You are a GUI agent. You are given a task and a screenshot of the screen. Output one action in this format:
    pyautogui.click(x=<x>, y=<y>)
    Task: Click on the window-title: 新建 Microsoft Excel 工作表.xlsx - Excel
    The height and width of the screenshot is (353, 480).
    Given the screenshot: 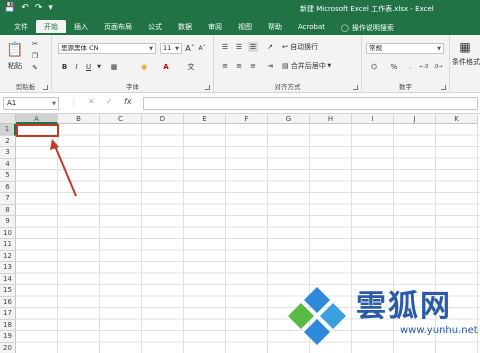 What is the action you would take?
    pyautogui.click(x=367, y=9)
    